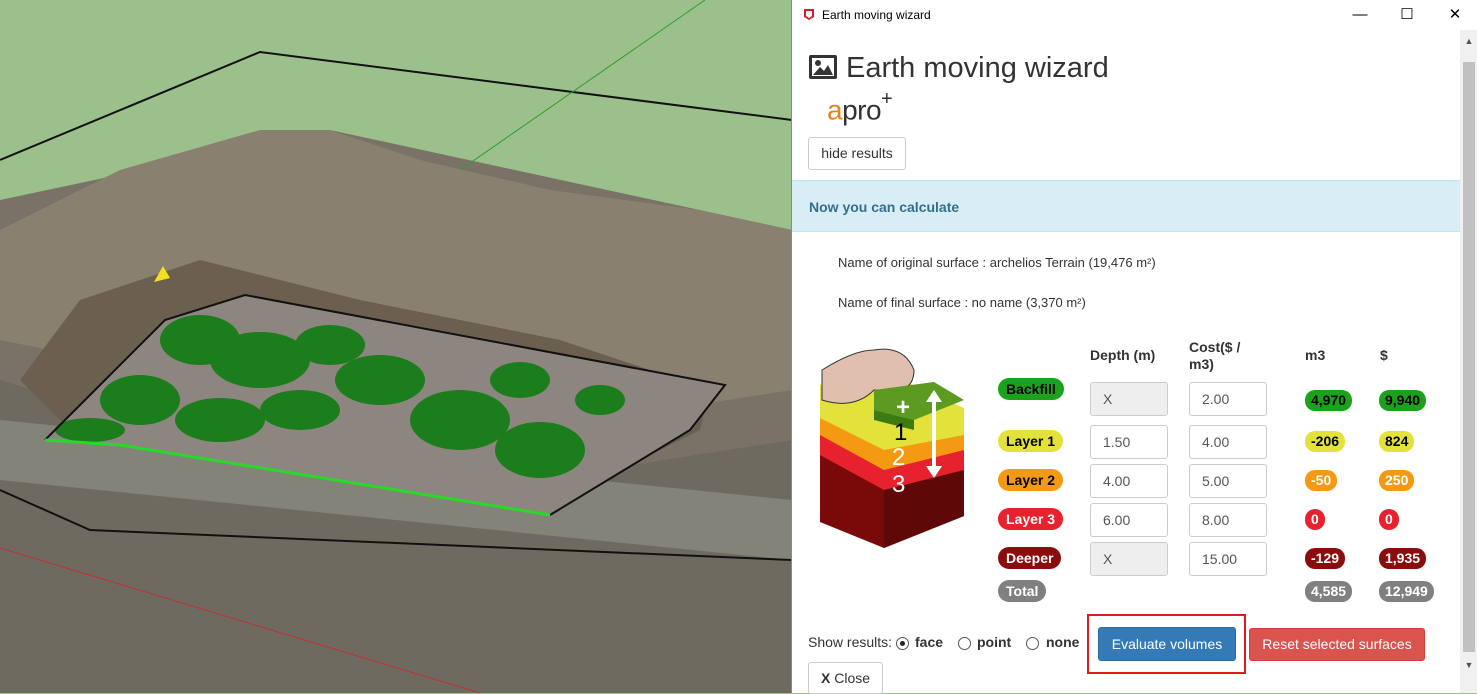  What do you see at coordinates (860, 107) in the screenshot?
I see `apro-logo: apro+` at bounding box center [860, 107].